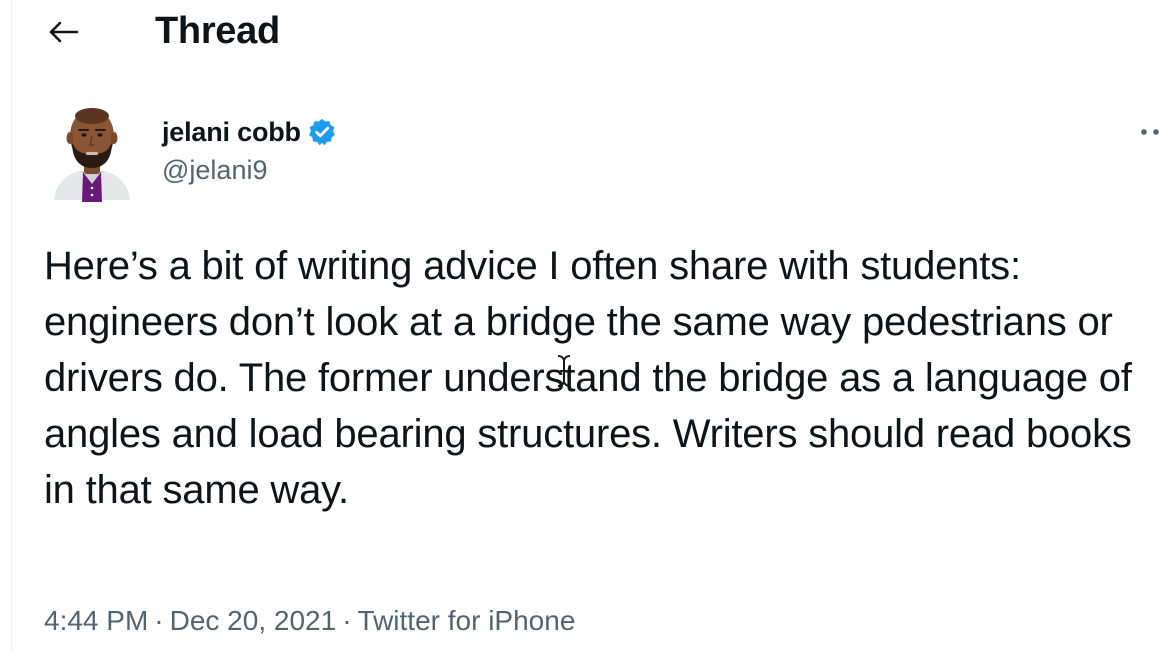 This screenshot has width=1160, height=652. Describe the element at coordinates (11, 326) in the screenshot. I see `timeline-border` at that location.